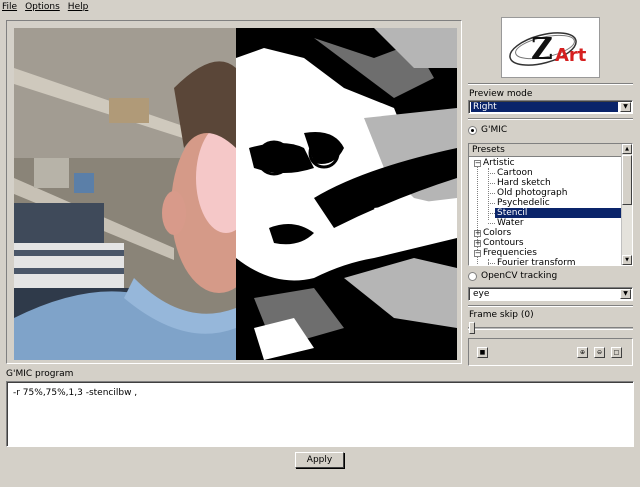  Describe the element at coordinates (550, 328) in the screenshot. I see `frame-skip-track` at that location.